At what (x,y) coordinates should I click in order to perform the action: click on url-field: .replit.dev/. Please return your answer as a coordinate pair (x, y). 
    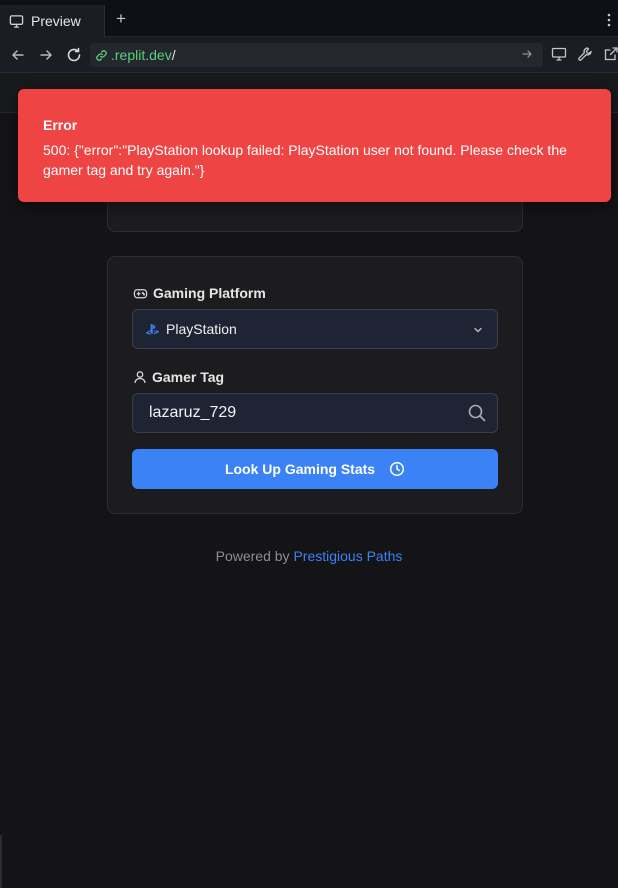
    Looking at the image, I should click on (316, 55).